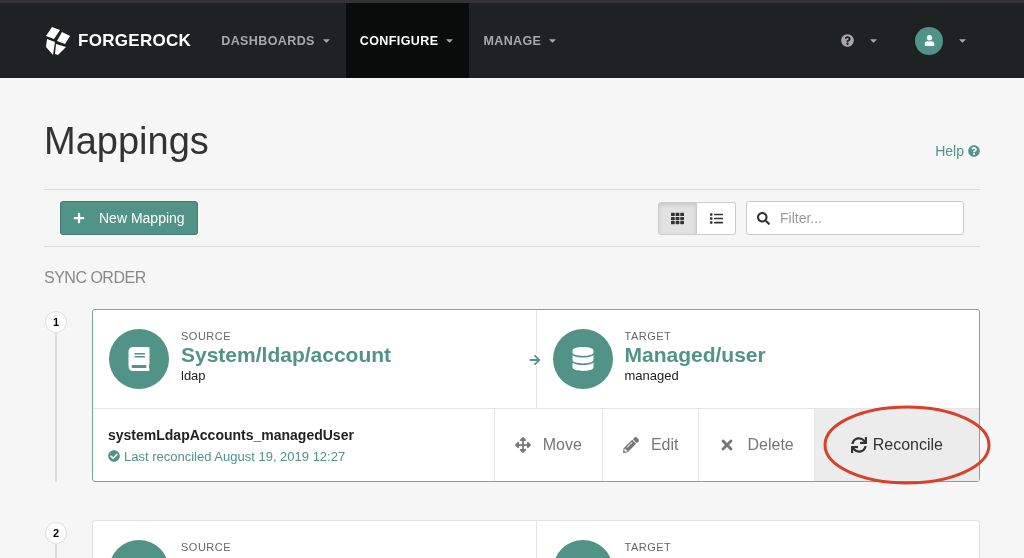 The height and width of the screenshot is (558, 1024). What do you see at coordinates (56, 533) in the screenshot?
I see `order-number: 2` at bounding box center [56, 533].